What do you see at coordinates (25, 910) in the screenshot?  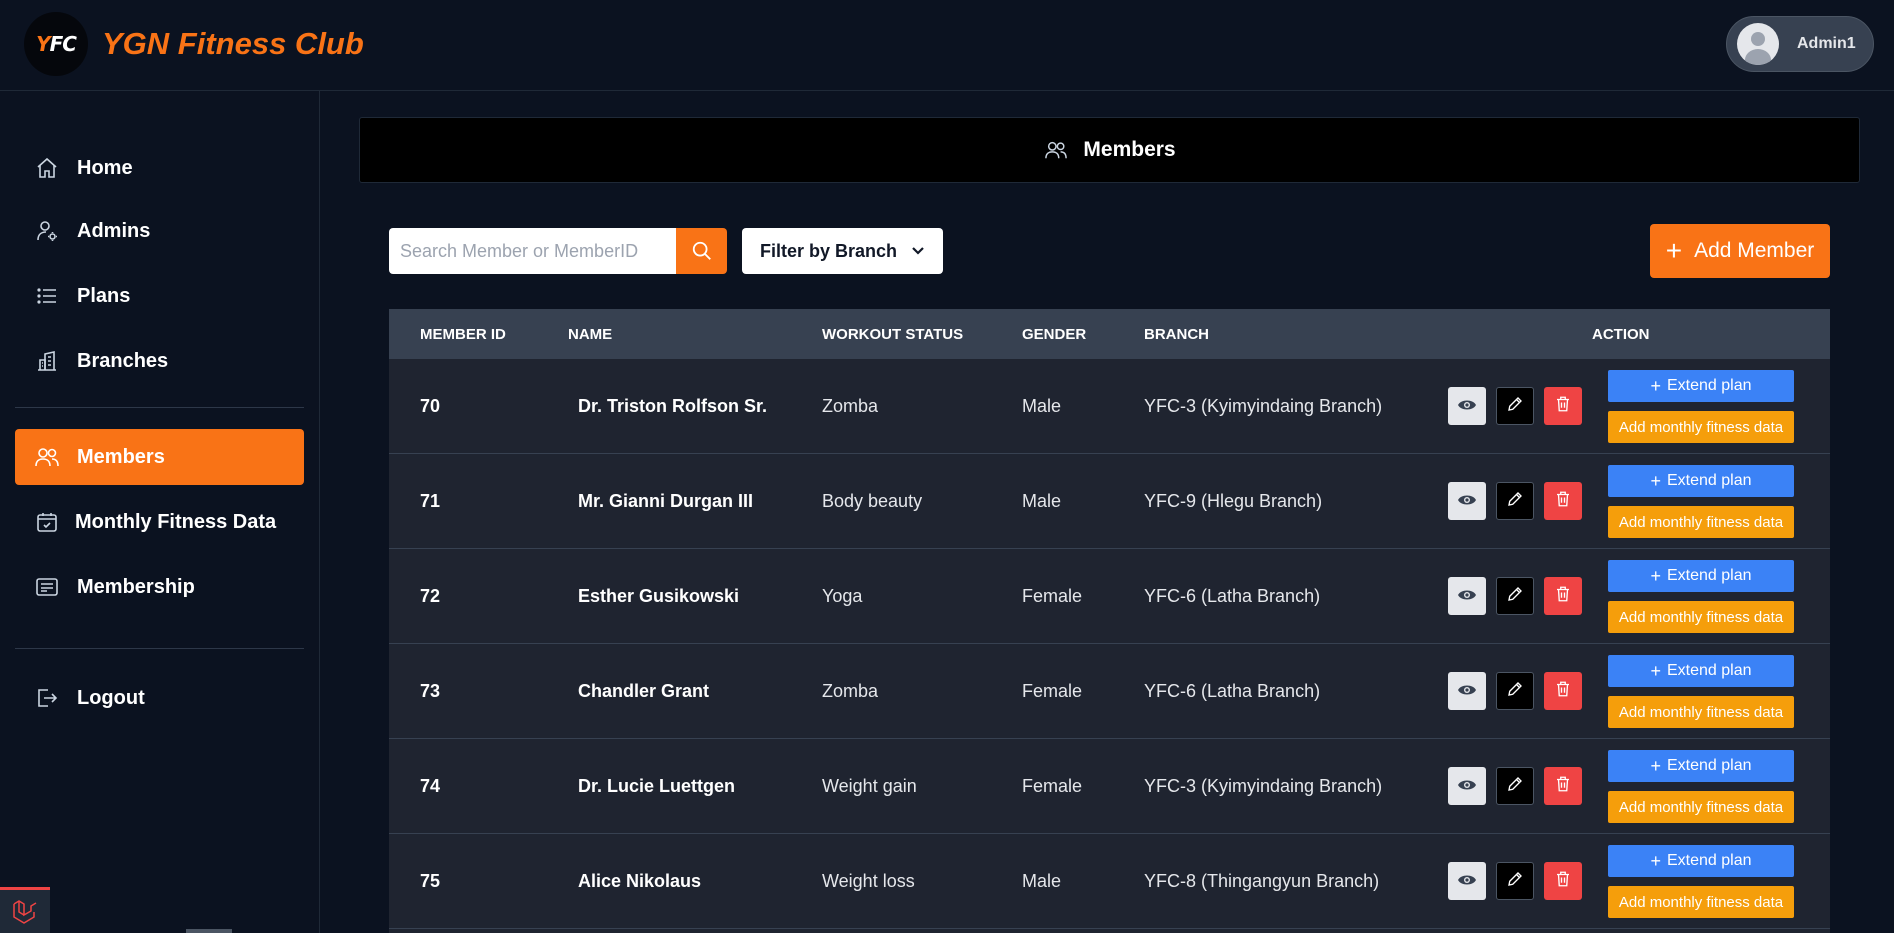 I see `laravel-debug-icon` at bounding box center [25, 910].